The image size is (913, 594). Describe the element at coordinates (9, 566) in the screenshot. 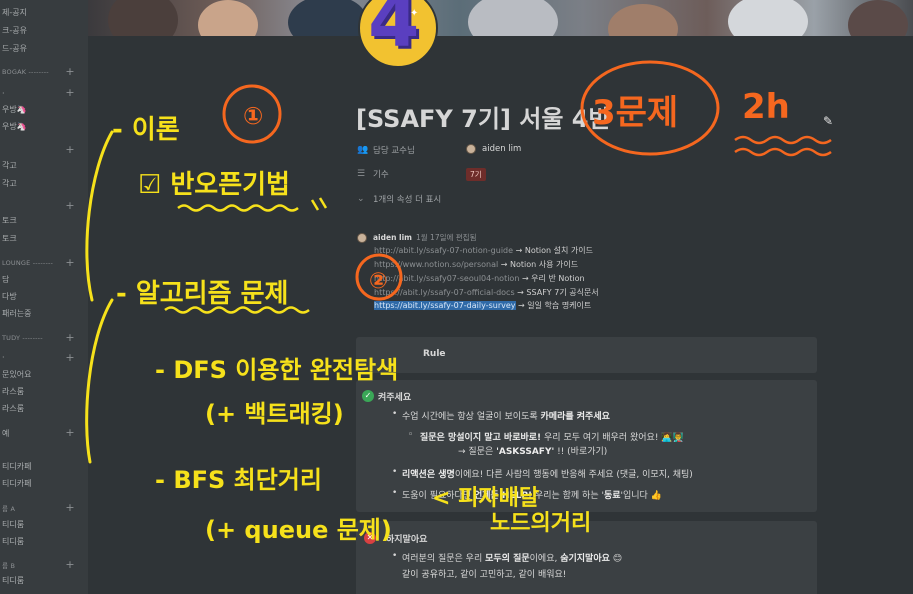

I see `sidebar-section-label: 룹 B` at that location.